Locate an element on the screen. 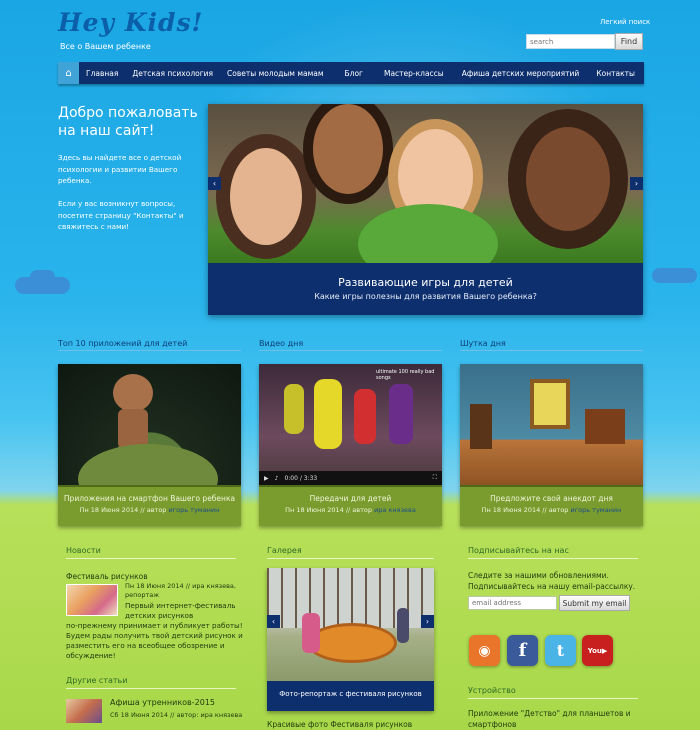 The width and height of the screenshot is (700, 730). rss-icon: ◉ is located at coordinates (484, 650).